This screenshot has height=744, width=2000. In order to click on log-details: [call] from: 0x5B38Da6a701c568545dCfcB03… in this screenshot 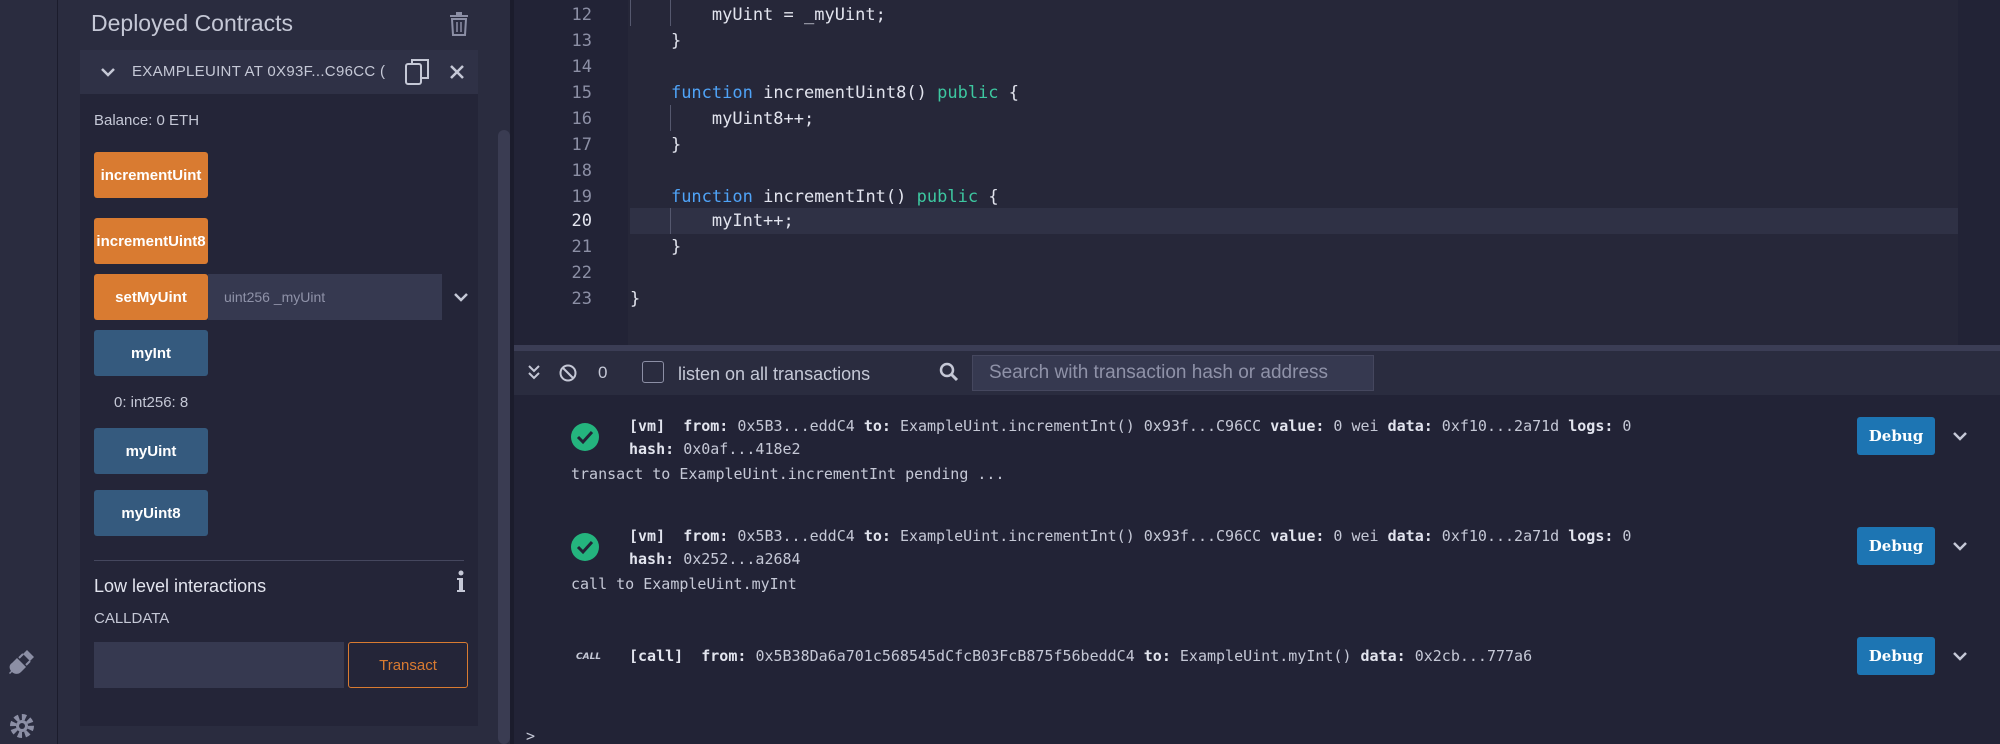, I will do `click(1080, 656)`.